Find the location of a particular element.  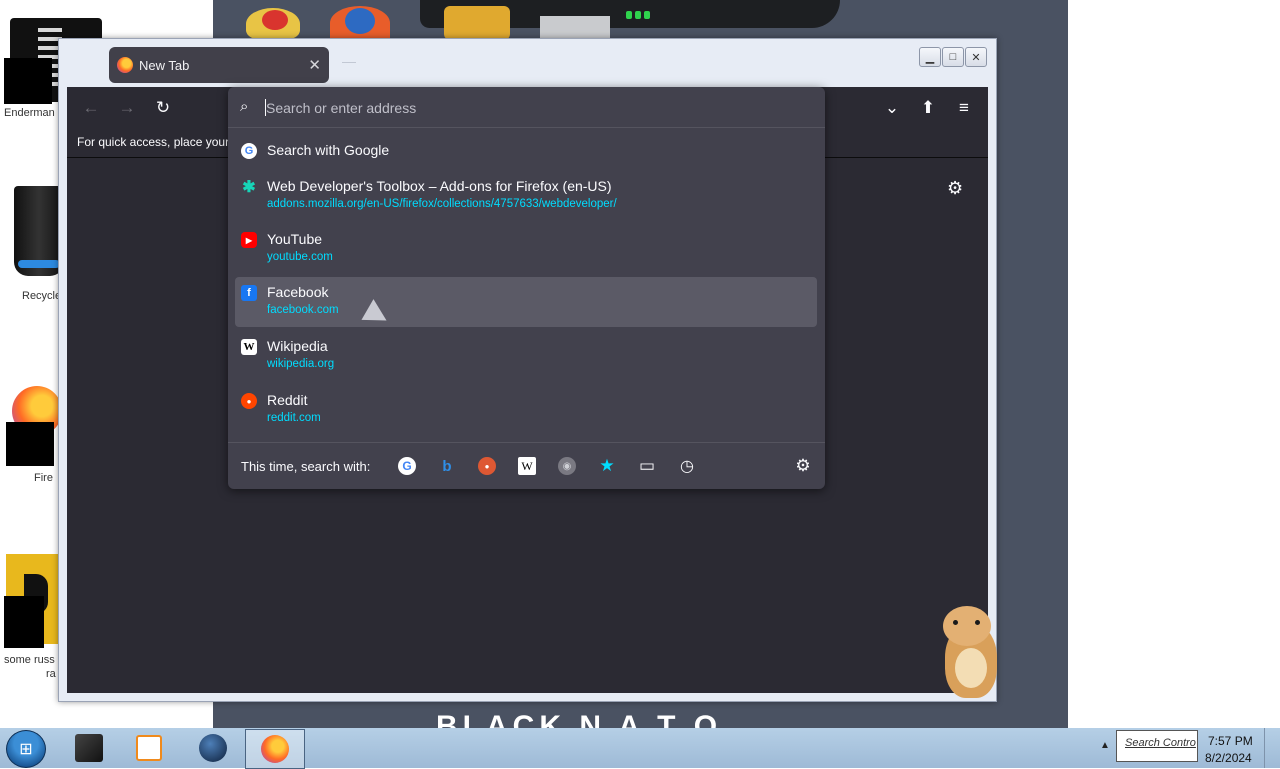

tray-overflow-icon: ▲ is located at coordinates (1105, 745).